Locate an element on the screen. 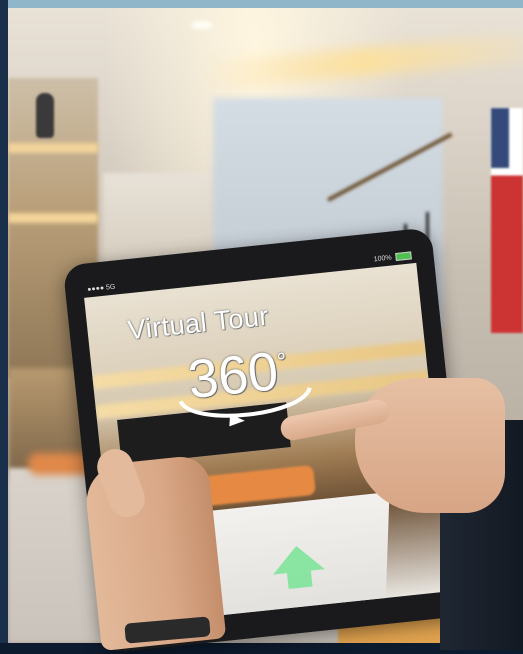  arrow-up-icon is located at coordinates (298, 567).